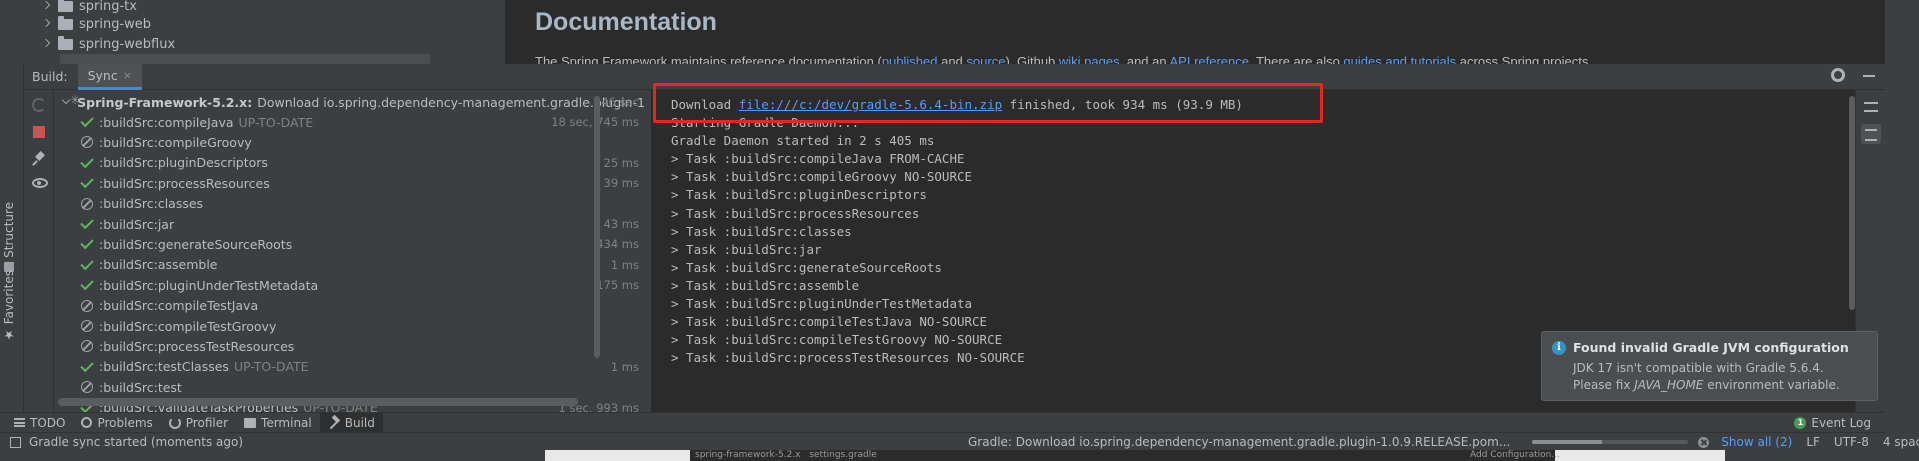  I want to click on build-task-row: :buildSrc:jar 43 ms, so click(350, 224).